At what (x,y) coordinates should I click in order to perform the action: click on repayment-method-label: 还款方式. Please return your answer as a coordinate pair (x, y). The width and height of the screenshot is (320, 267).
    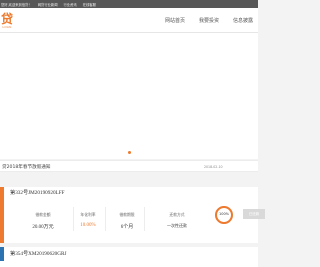
    Looking at the image, I should click on (177, 214).